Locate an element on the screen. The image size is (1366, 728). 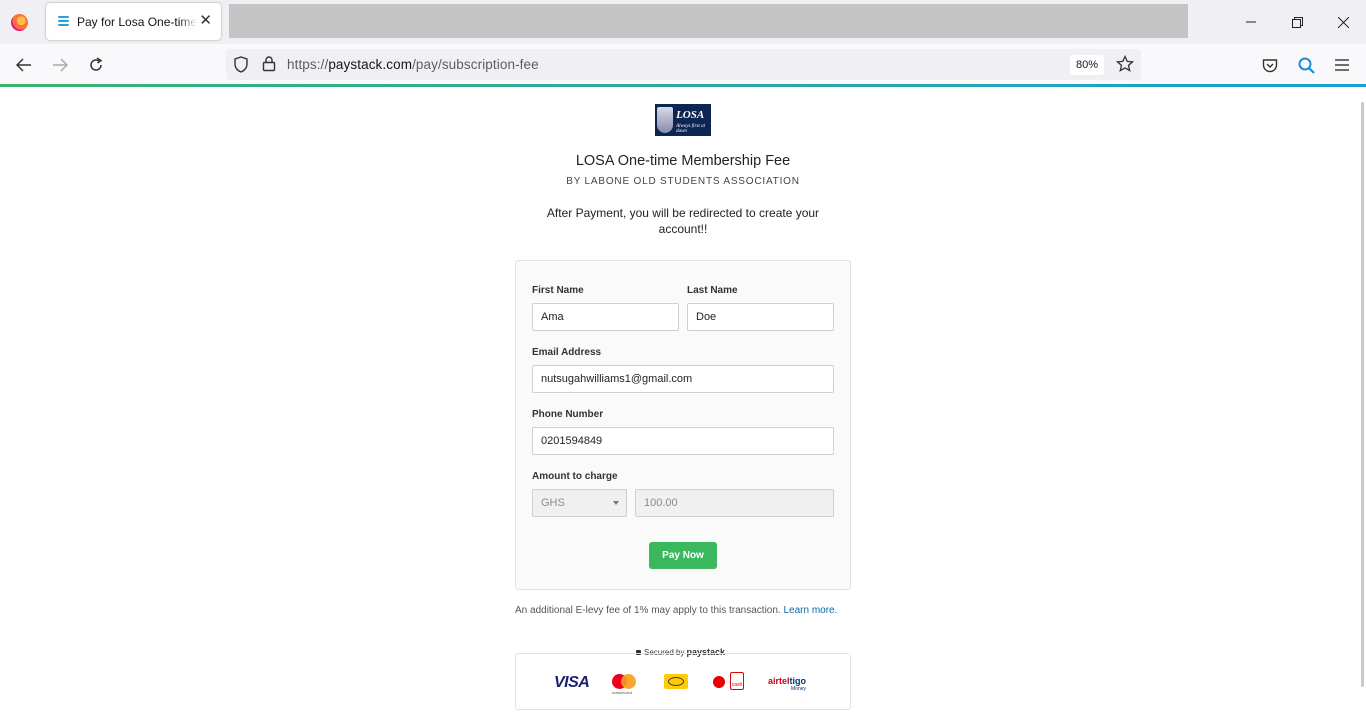
close-tab-icon: ✕ is located at coordinates (205, 21).